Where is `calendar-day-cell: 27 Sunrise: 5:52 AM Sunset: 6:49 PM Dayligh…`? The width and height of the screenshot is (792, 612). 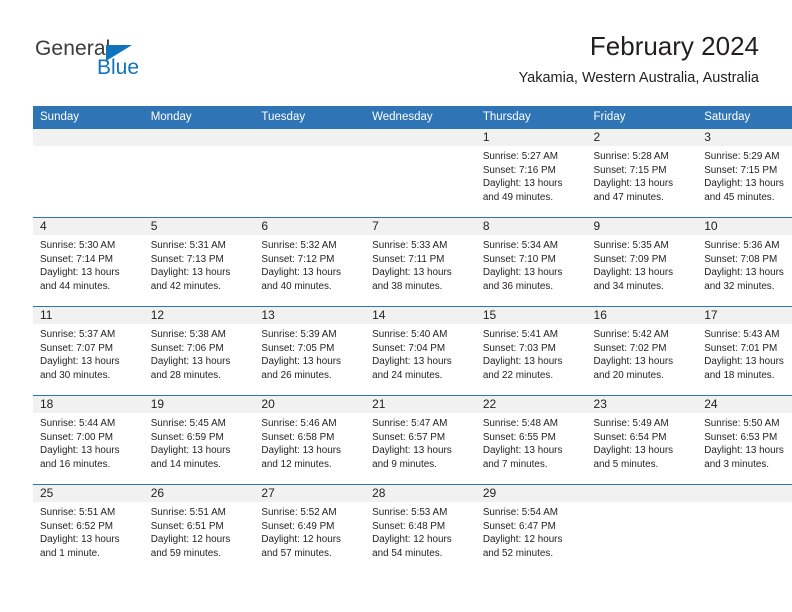
calendar-day-cell: 27 Sunrise: 5:52 AM Sunset: 6:49 PM Dayligh… is located at coordinates (310, 528).